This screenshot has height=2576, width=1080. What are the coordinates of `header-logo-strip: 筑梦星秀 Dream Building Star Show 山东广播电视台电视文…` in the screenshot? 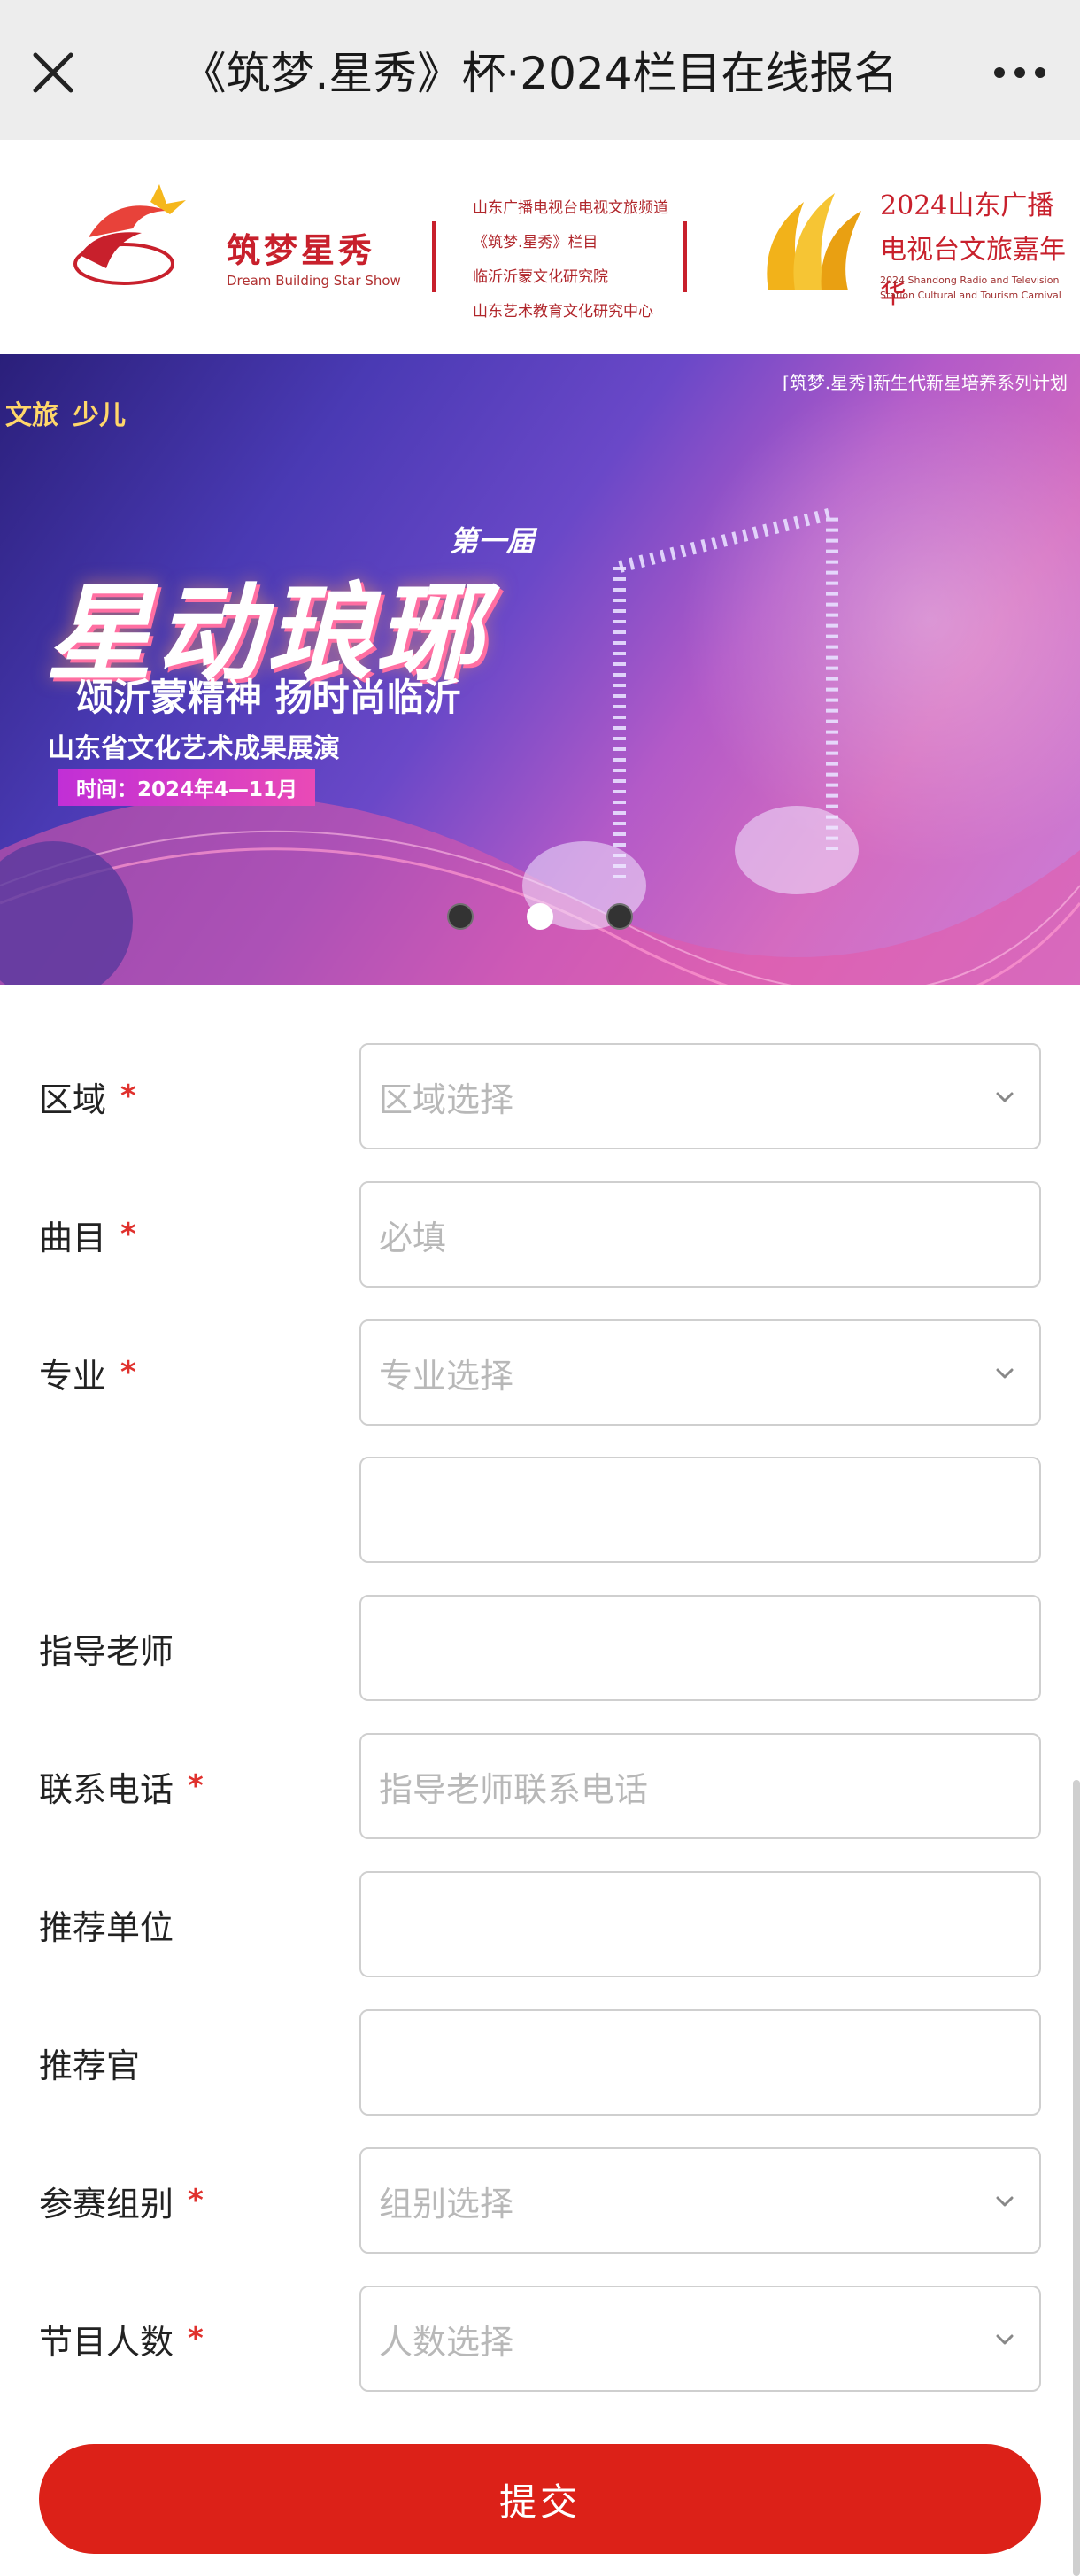 It's located at (540, 247).